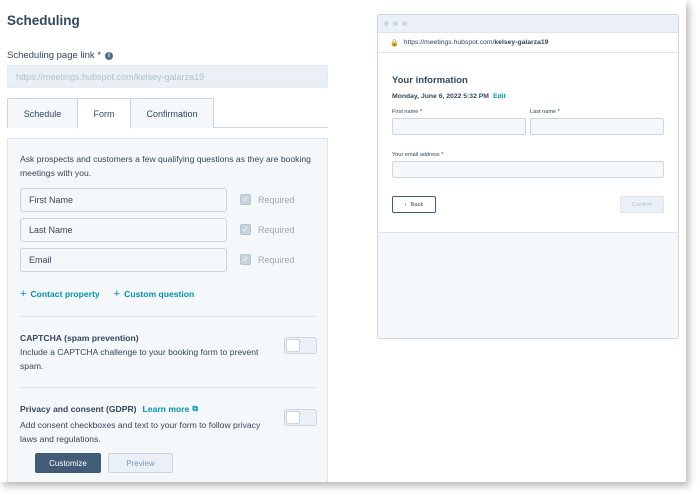 Image resolution: width=700 pixels, height=495 pixels. I want to click on preview-last-name-input, so click(597, 126).